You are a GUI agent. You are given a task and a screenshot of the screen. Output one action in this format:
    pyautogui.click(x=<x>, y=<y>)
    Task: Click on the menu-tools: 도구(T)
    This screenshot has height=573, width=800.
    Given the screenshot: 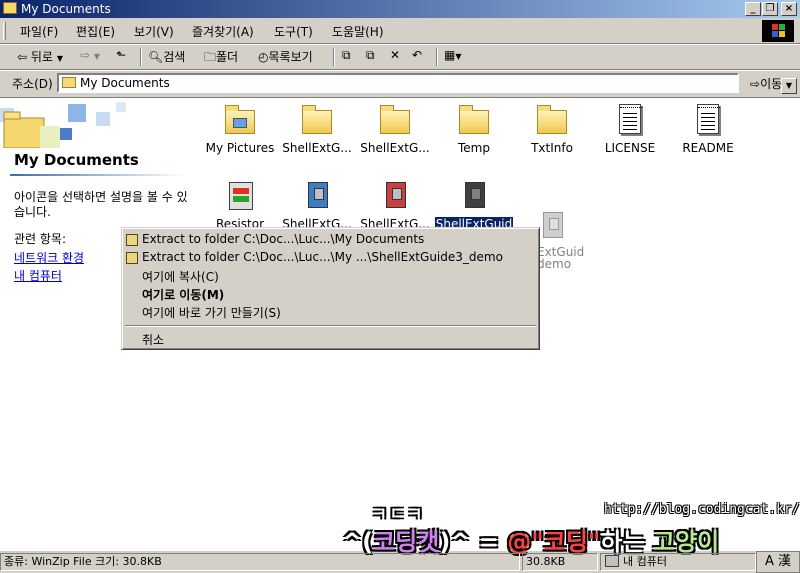 What is the action you would take?
    pyautogui.click(x=293, y=31)
    